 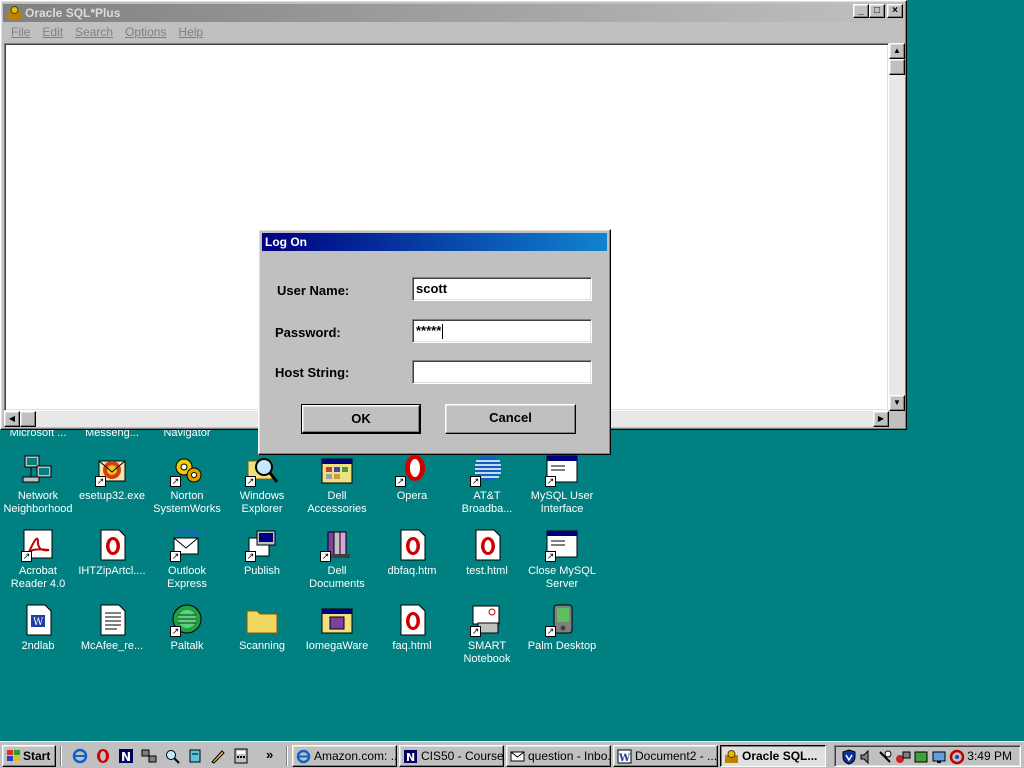 I want to click on network-connection-icon, so click(x=885, y=757).